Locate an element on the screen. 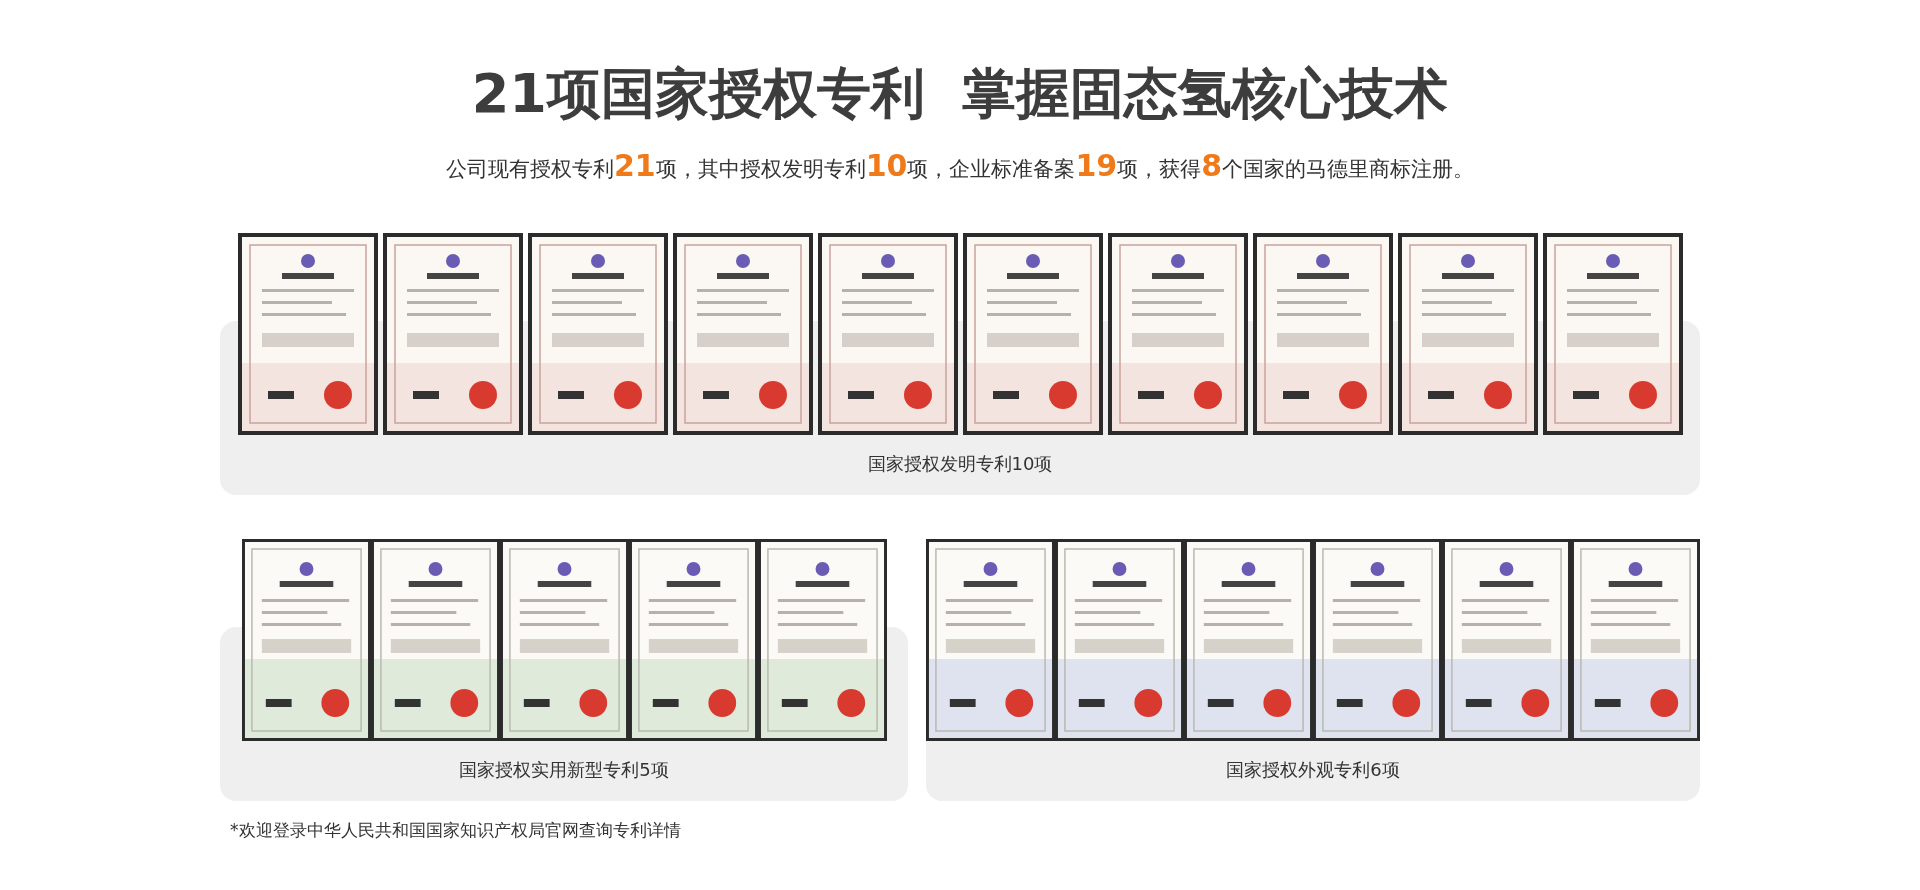 The height and width of the screenshot is (890, 1920). group-caption: 国家授权外观专利6项 is located at coordinates (1313, 770).